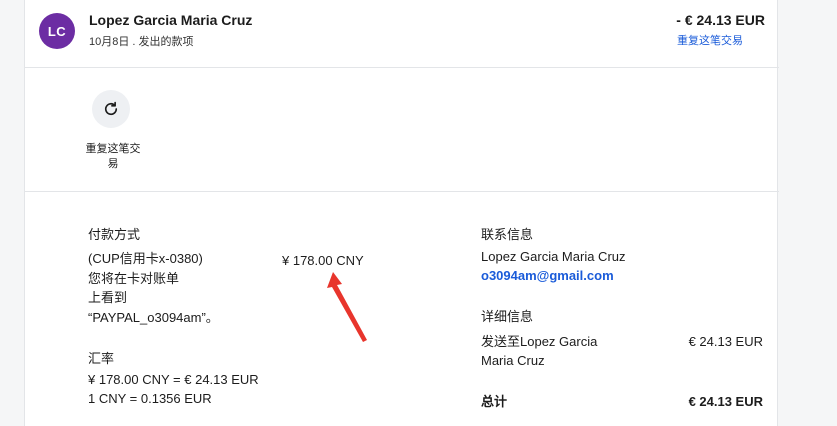 The image size is (837, 426). I want to click on recipient-name: Lopez Garcia Maria Cruz, so click(171, 20).